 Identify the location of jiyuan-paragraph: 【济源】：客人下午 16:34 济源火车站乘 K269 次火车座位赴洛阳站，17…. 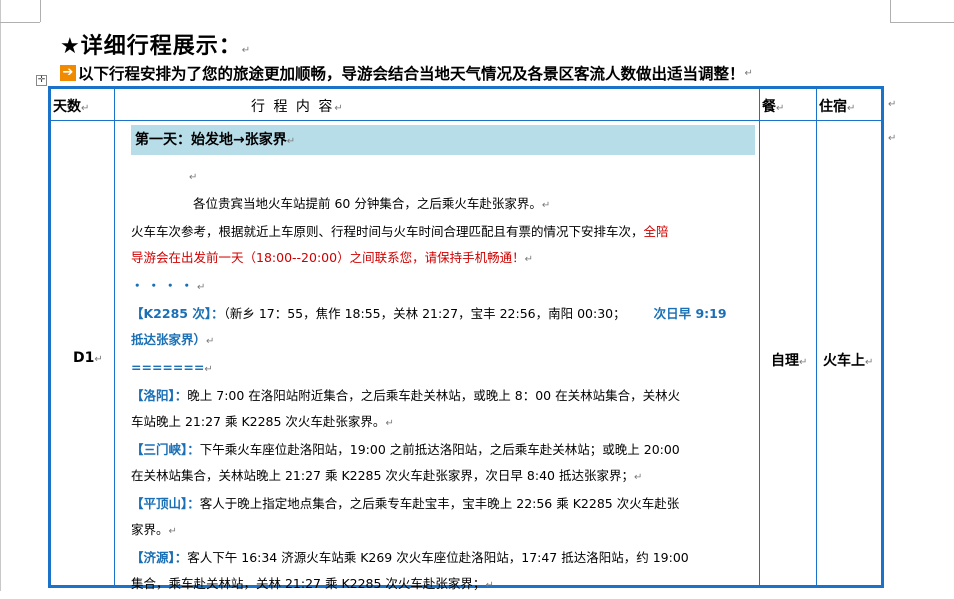
(410, 557).